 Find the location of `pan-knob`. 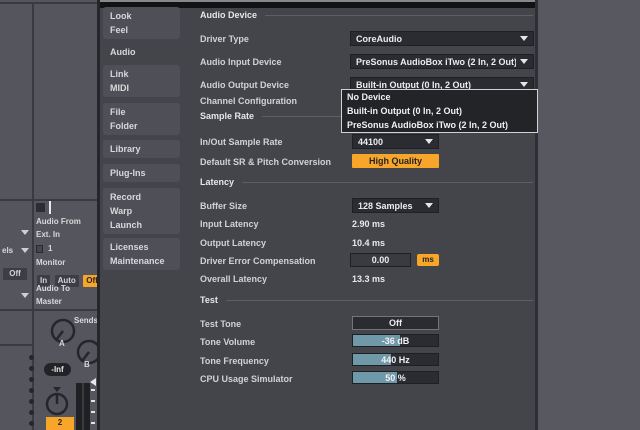

pan-knob is located at coordinates (58, 402).